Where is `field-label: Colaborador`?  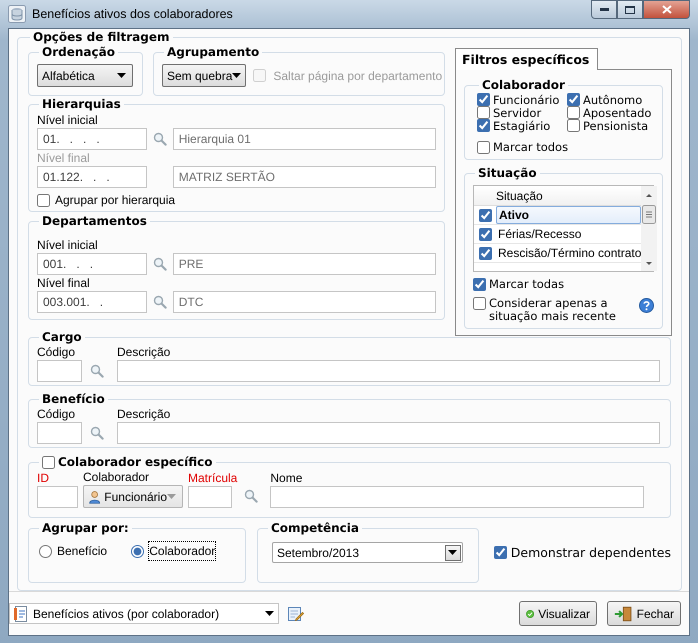
field-label: Colaborador is located at coordinates (116, 477).